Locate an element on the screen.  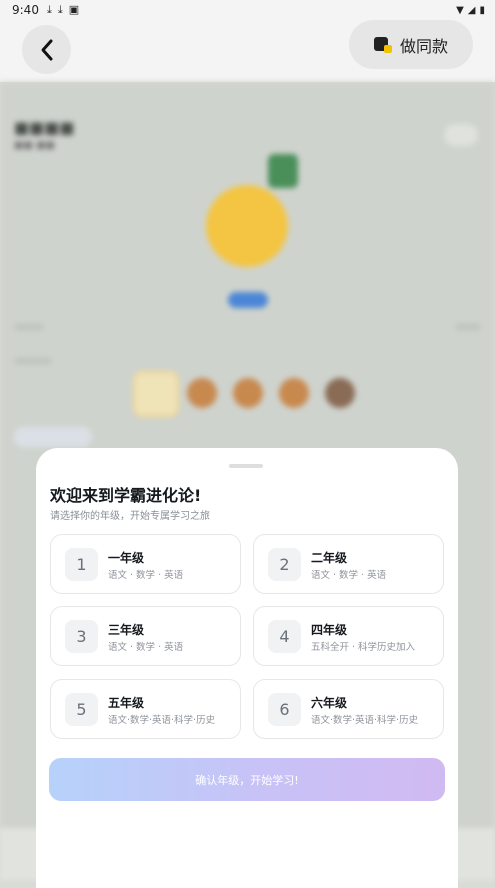
sheet-subtitle: 请选择你的年级，开始专属学习之旅 is located at coordinates (130, 516).